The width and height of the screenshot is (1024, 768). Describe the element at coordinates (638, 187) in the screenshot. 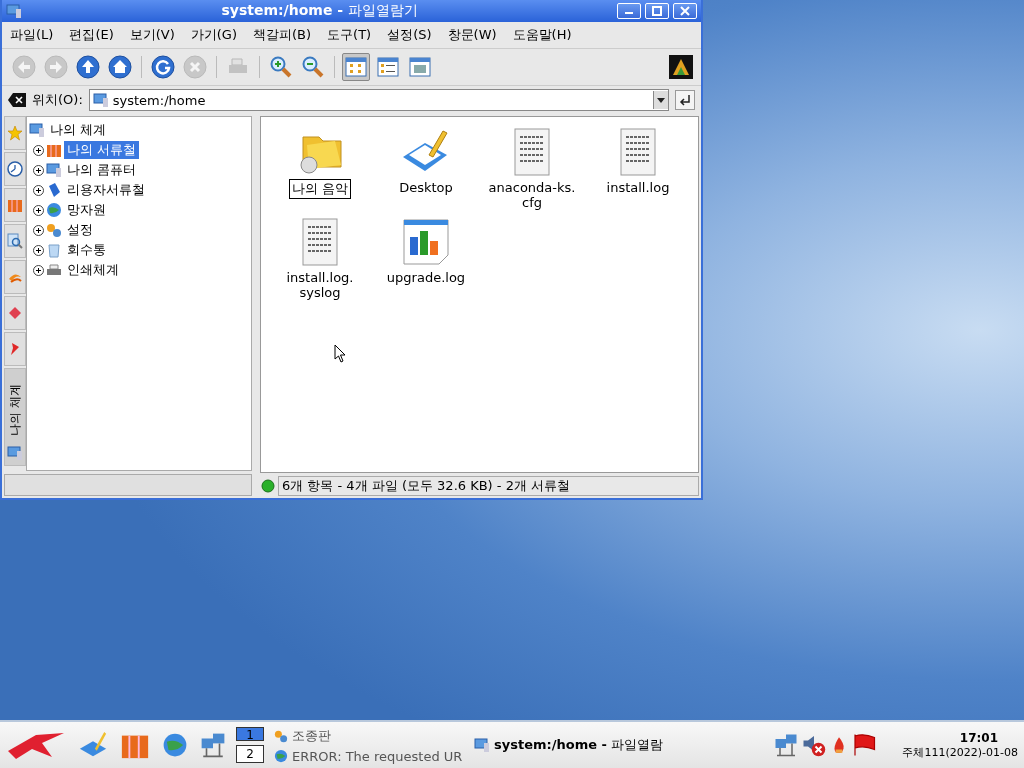

I see `file-name: install.log` at that location.